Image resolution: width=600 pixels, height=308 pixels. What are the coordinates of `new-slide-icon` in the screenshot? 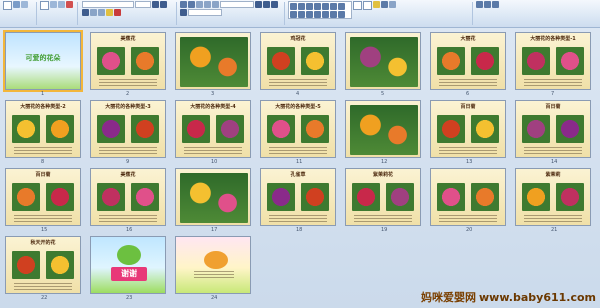 It's located at (44, 5).